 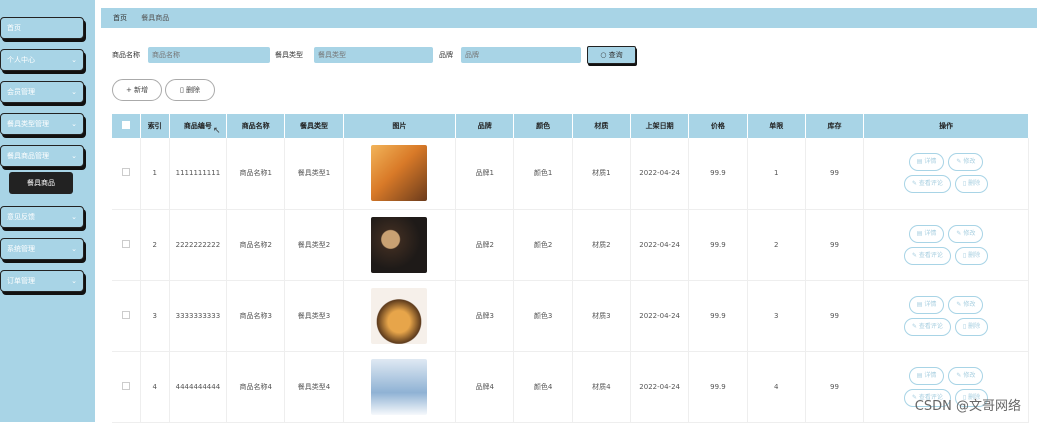 What do you see at coordinates (190, 90) in the screenshot?
I see `delete-button: ▯ 删除` at bounding box center [190, 90].